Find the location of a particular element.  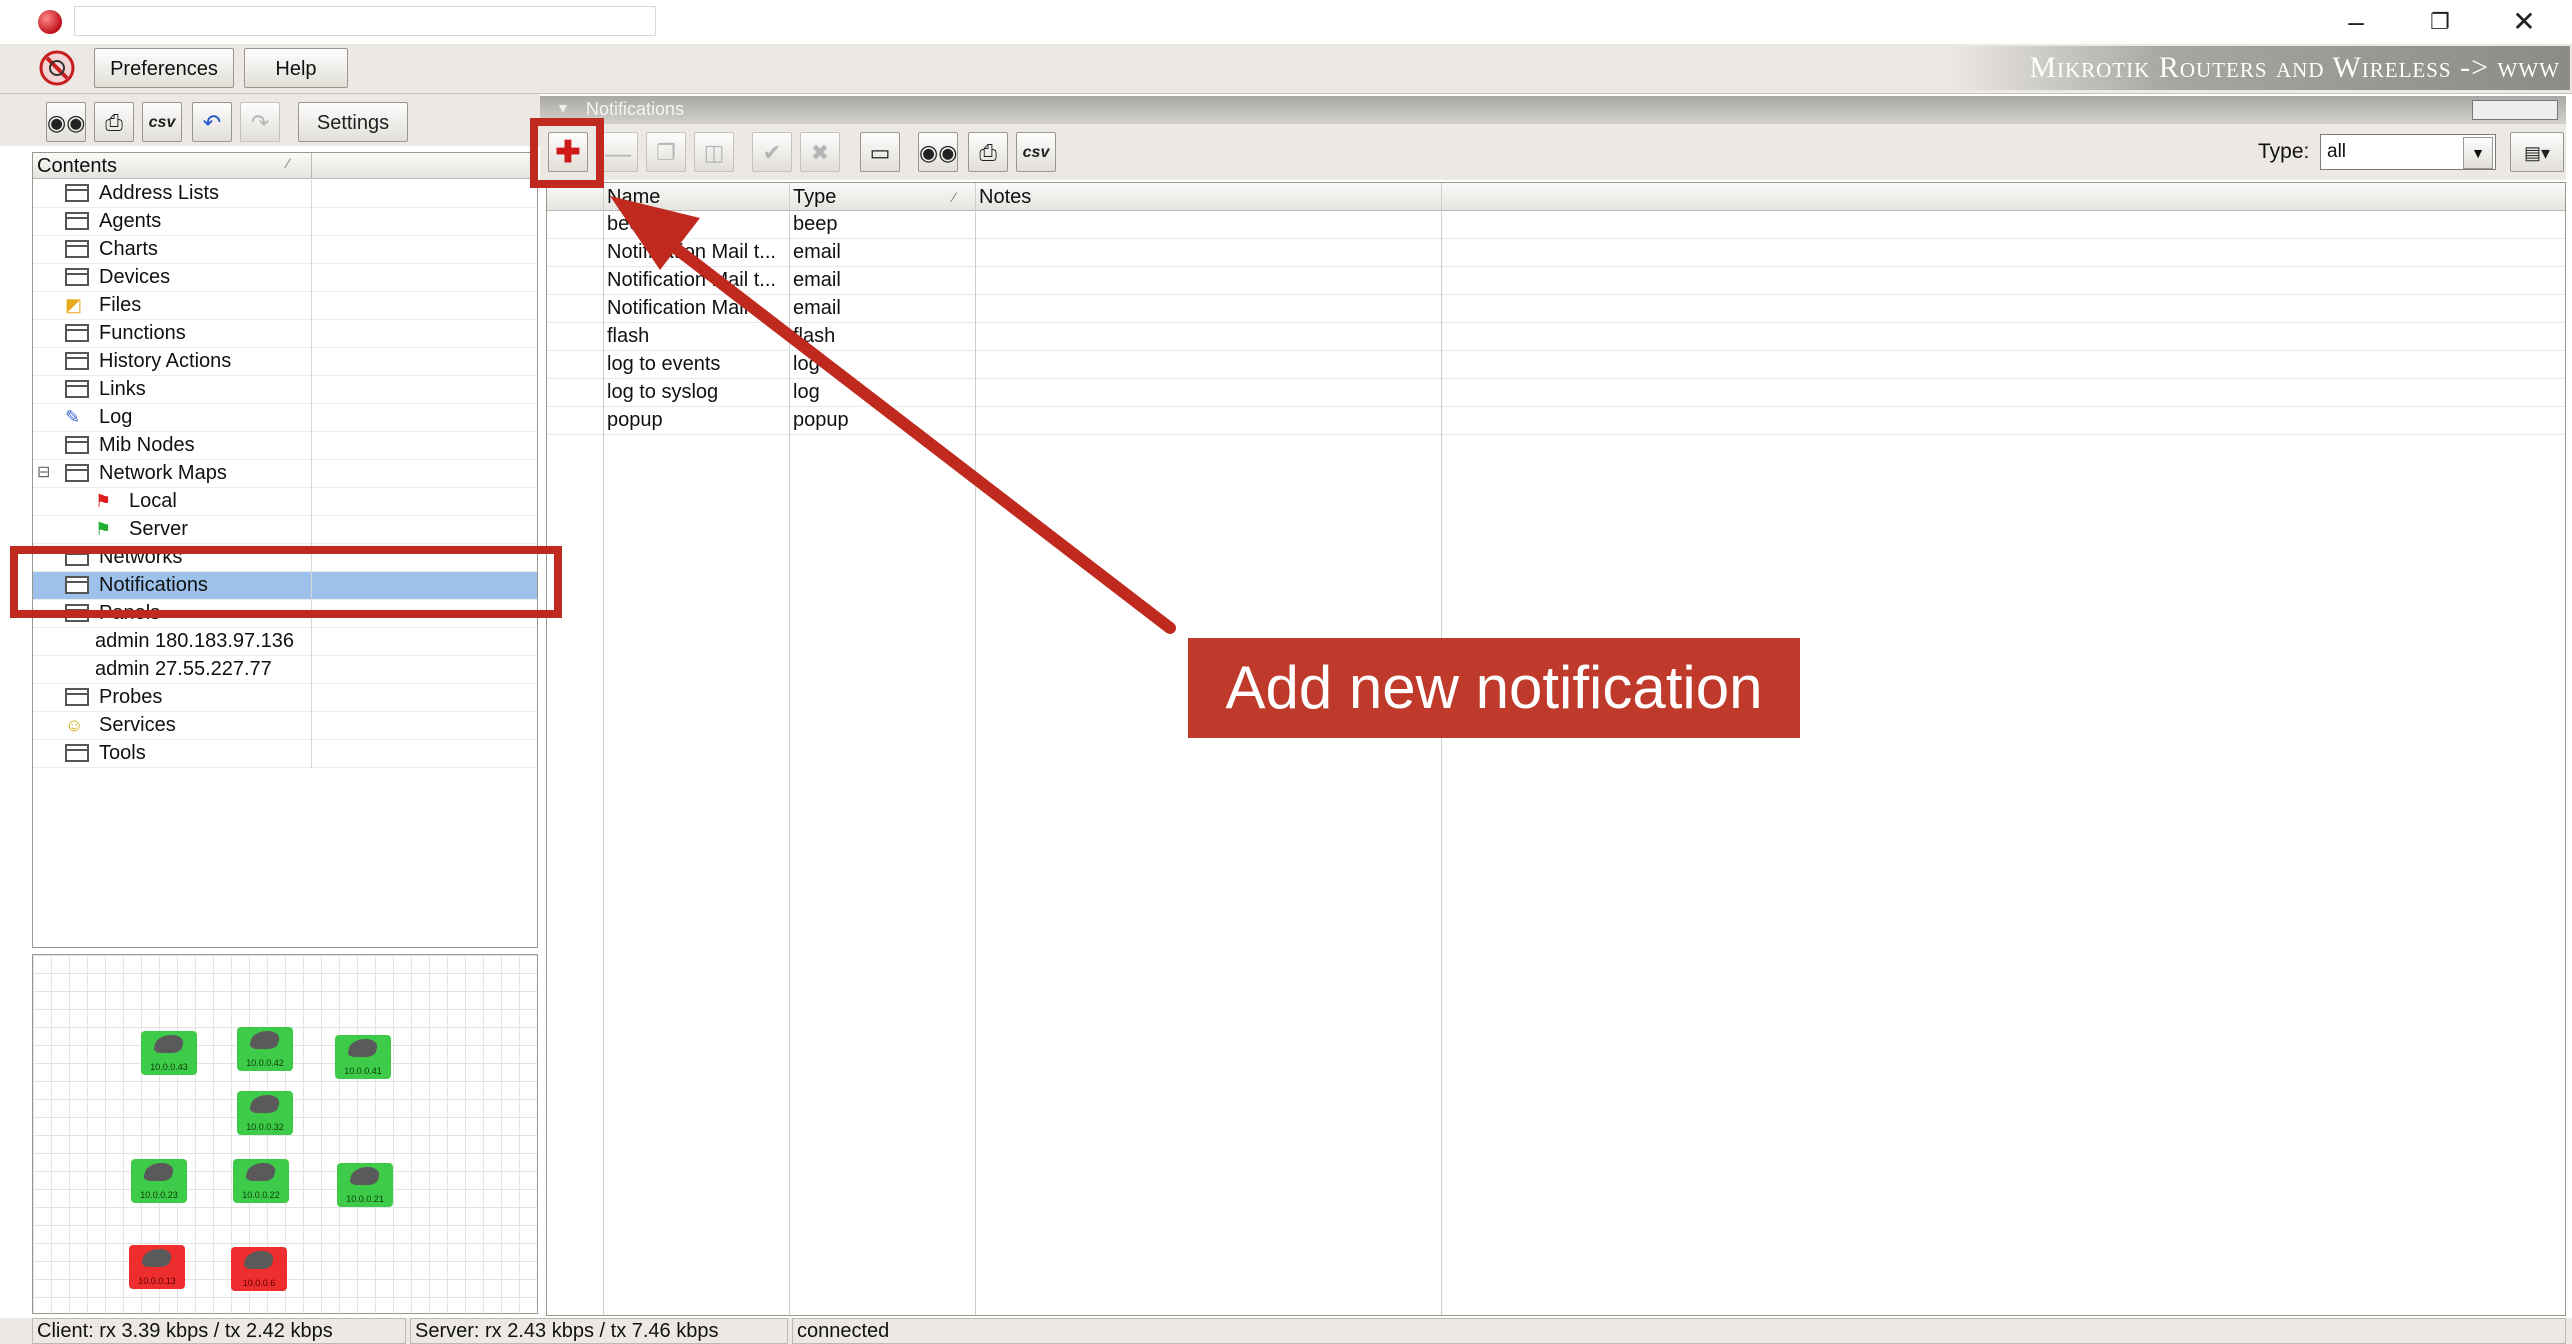

tree-item-label: Agents is located at coordinates (130, 221).